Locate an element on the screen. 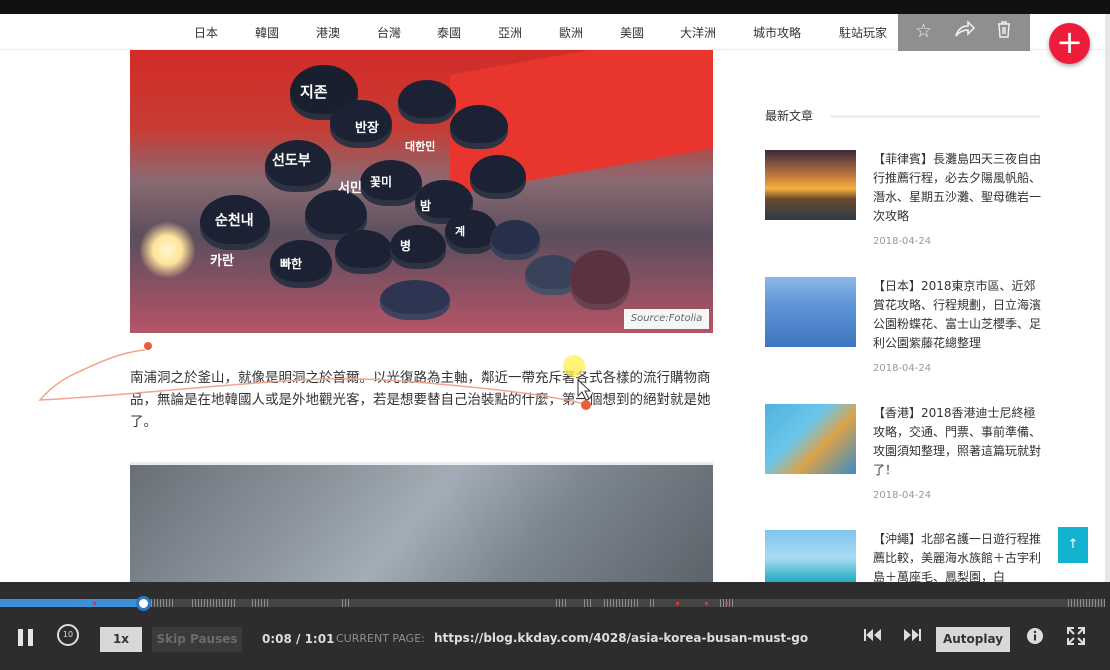 This screenshot has width=1110, height=670. cap-text: 반장 is located at coordinates (367, 128).